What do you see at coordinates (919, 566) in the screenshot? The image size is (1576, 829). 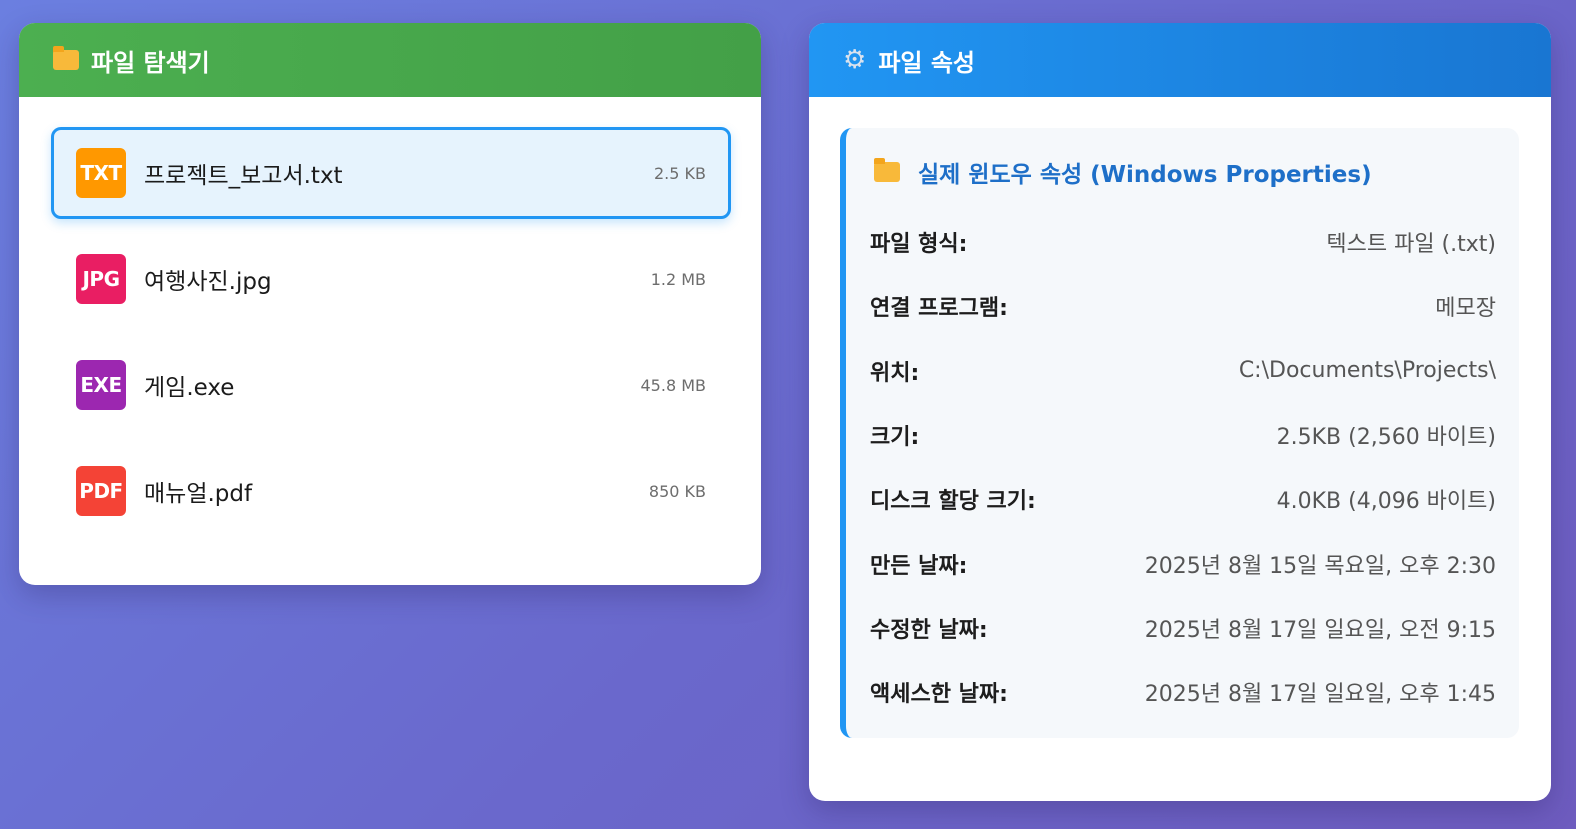 I see `property-label: 만든 날짜:` at bounding box center [919, 566].